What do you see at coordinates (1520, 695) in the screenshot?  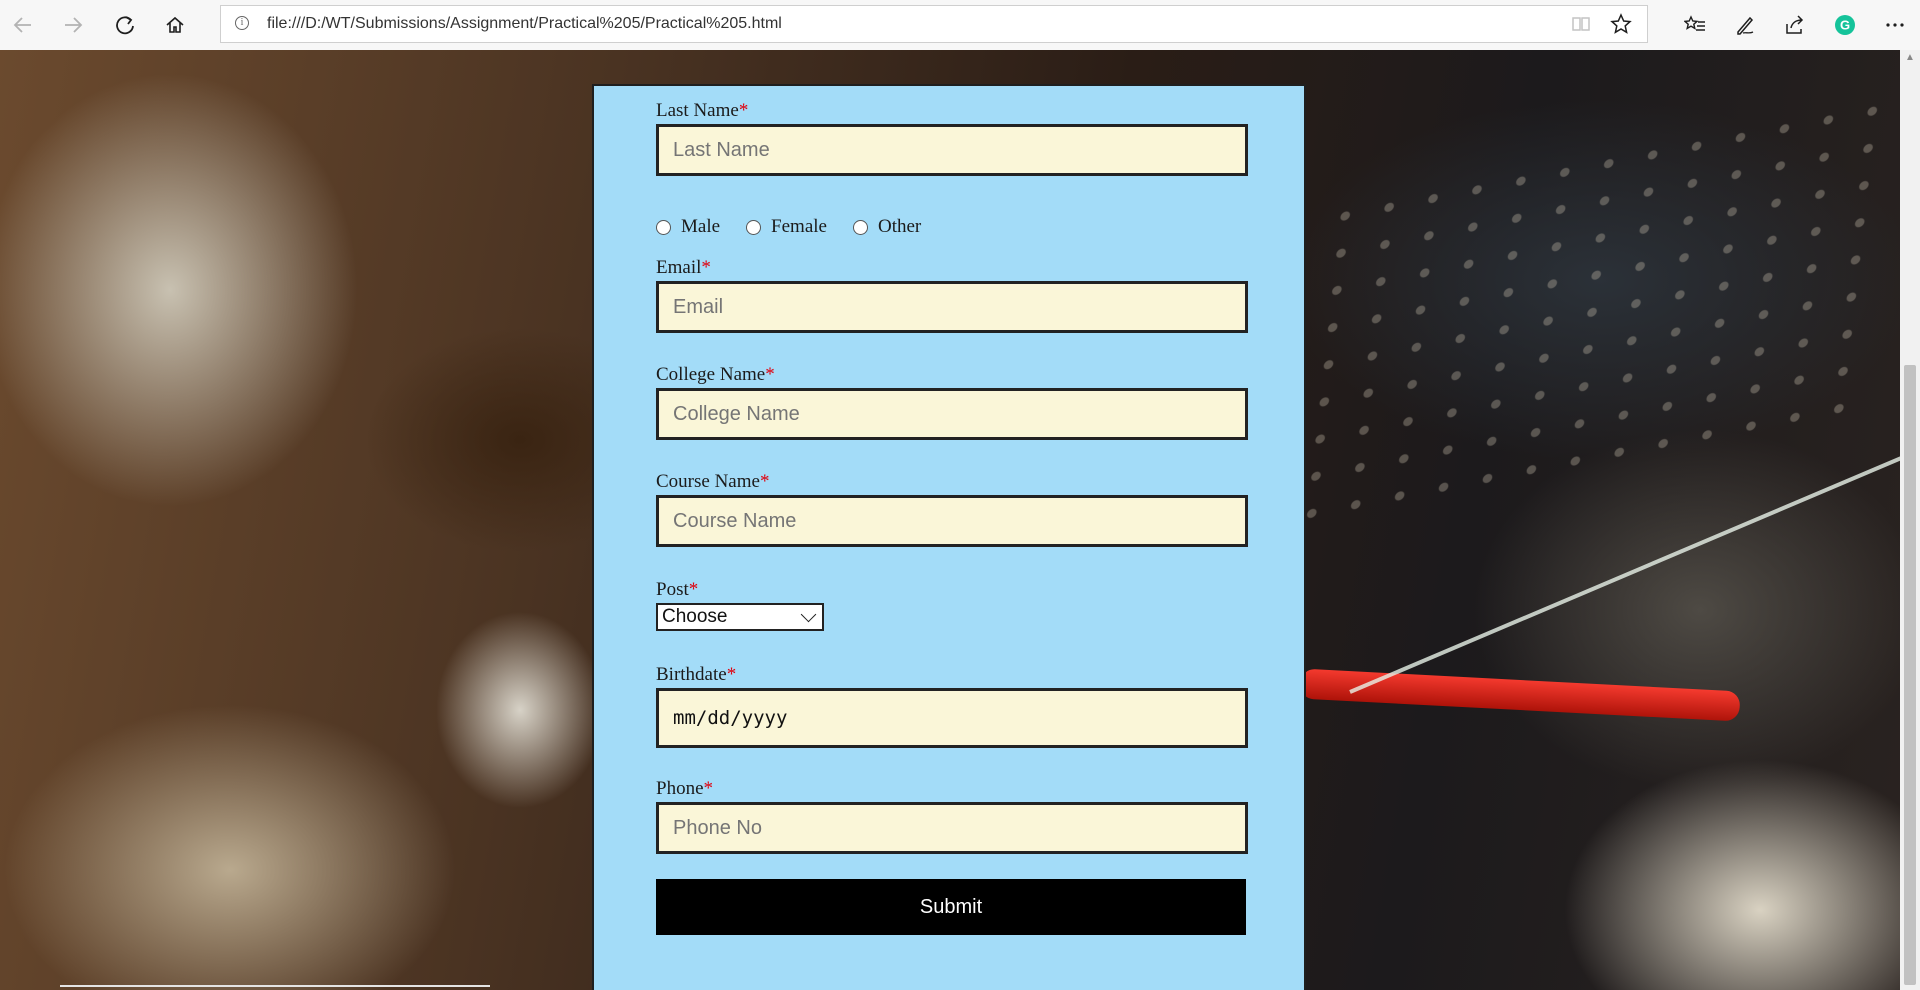 I see `pen-background-image` at bounding box center [1520, 695].